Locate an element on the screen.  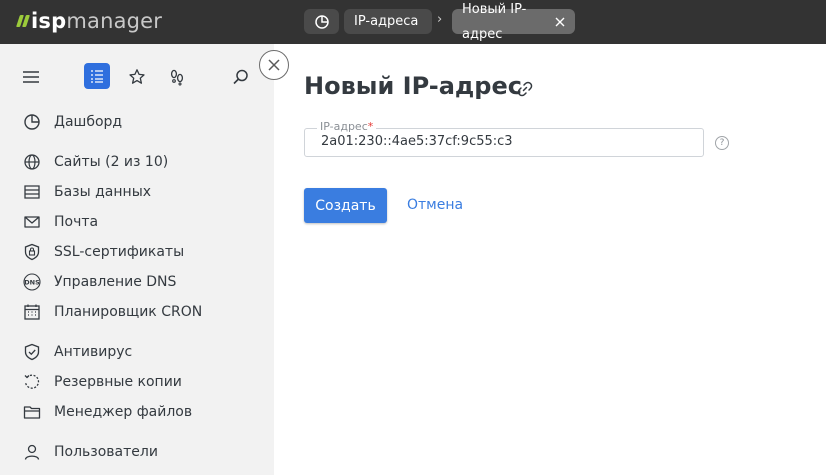
sidebar-item-mail: Почта is located at coordinates (137, 222).